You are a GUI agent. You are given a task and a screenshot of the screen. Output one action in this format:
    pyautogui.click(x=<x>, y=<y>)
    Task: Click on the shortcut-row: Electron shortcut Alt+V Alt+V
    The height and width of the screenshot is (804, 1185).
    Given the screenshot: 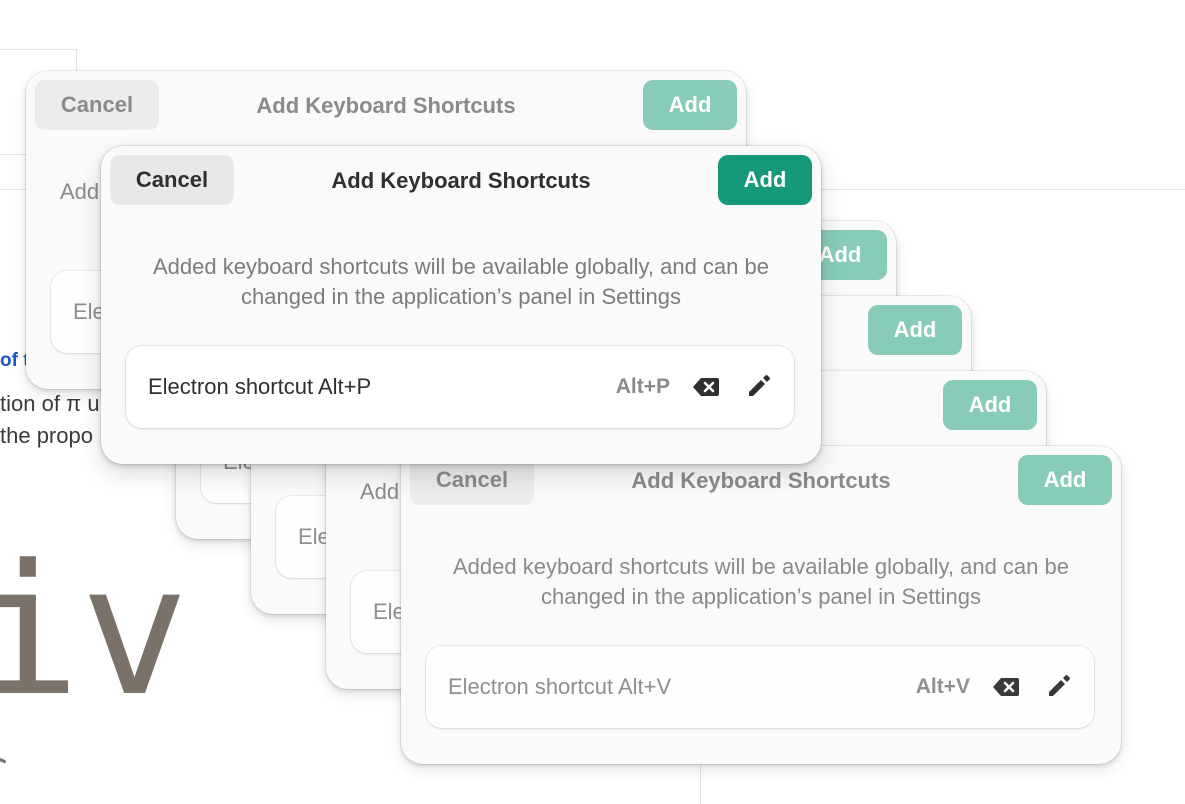 What is the action you would take?
    pyautogui.click(x=760, y=687)
    